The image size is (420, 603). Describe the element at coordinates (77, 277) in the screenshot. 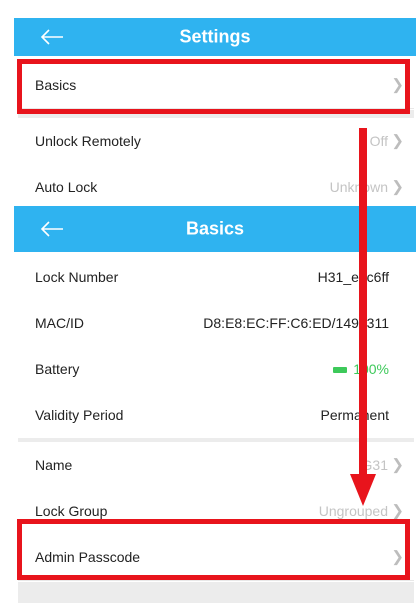

I see `info-label: Lock Number` at that location.